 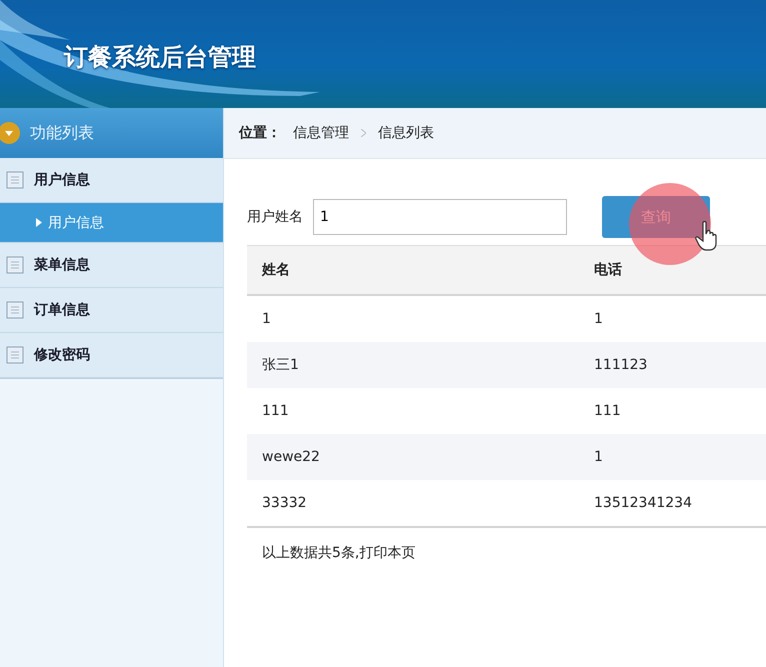 I want to click on menu-item: 修改密码, so click(x=111, y=355).